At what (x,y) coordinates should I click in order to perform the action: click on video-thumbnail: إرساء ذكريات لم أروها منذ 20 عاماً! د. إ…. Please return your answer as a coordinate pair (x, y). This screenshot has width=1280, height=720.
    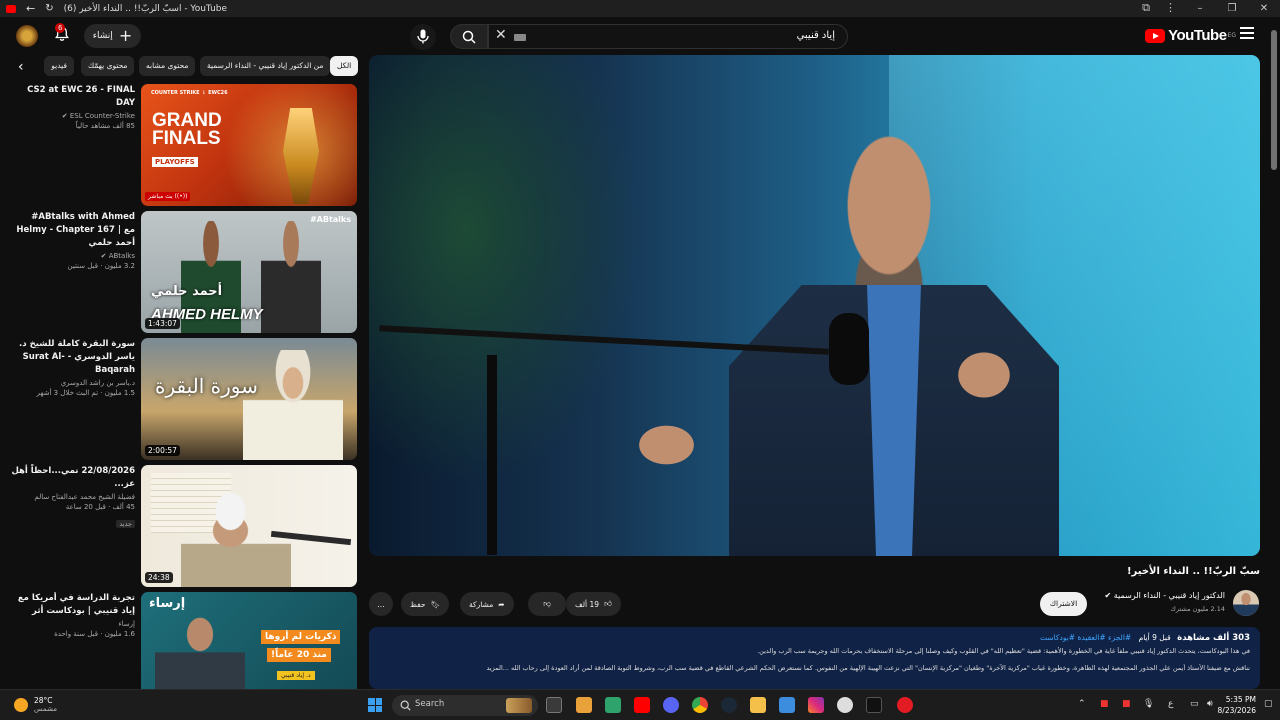
    Looking at the image, I should click on (249, 640).